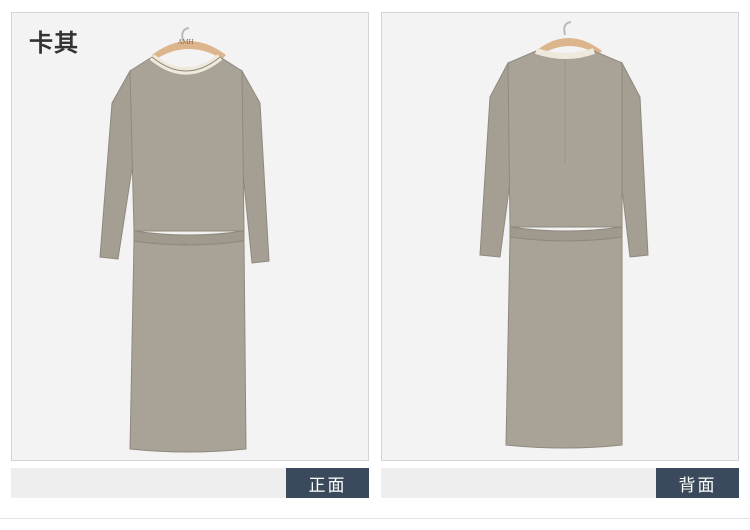  Describe the element at coordinates (190, 483) in the screenshot. I see `front-view-caption-bar: 正面` at that location.